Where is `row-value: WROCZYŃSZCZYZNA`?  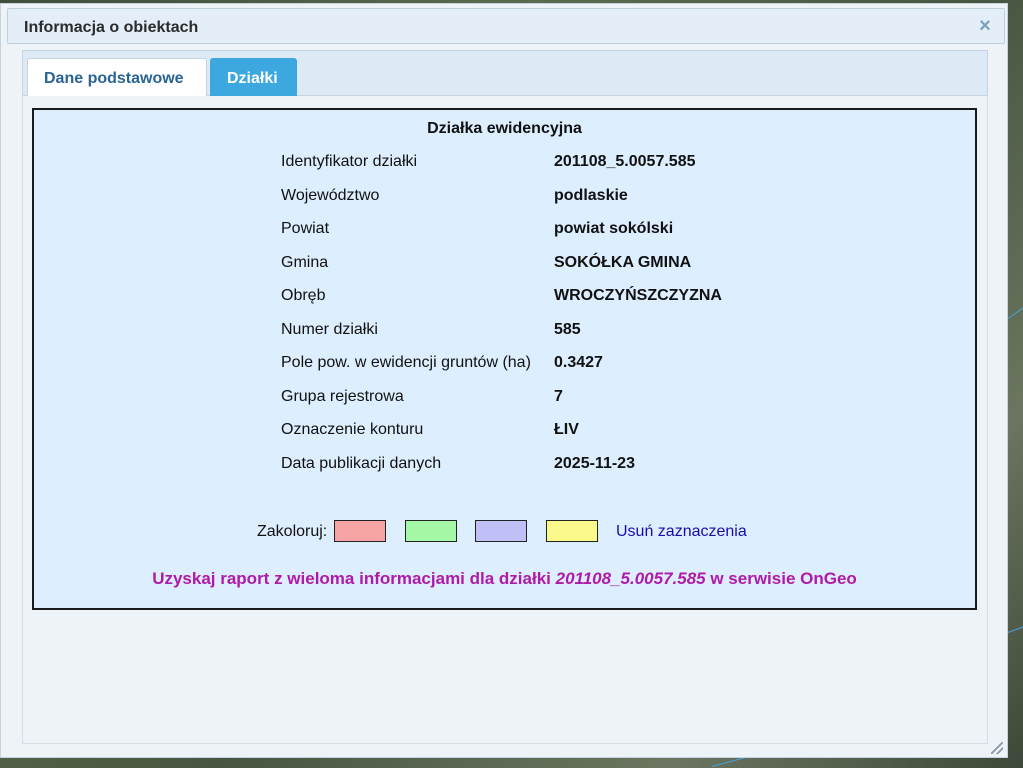
row-value: WROCZYŃSZCZYZNA is located at coordinates (638, 295).